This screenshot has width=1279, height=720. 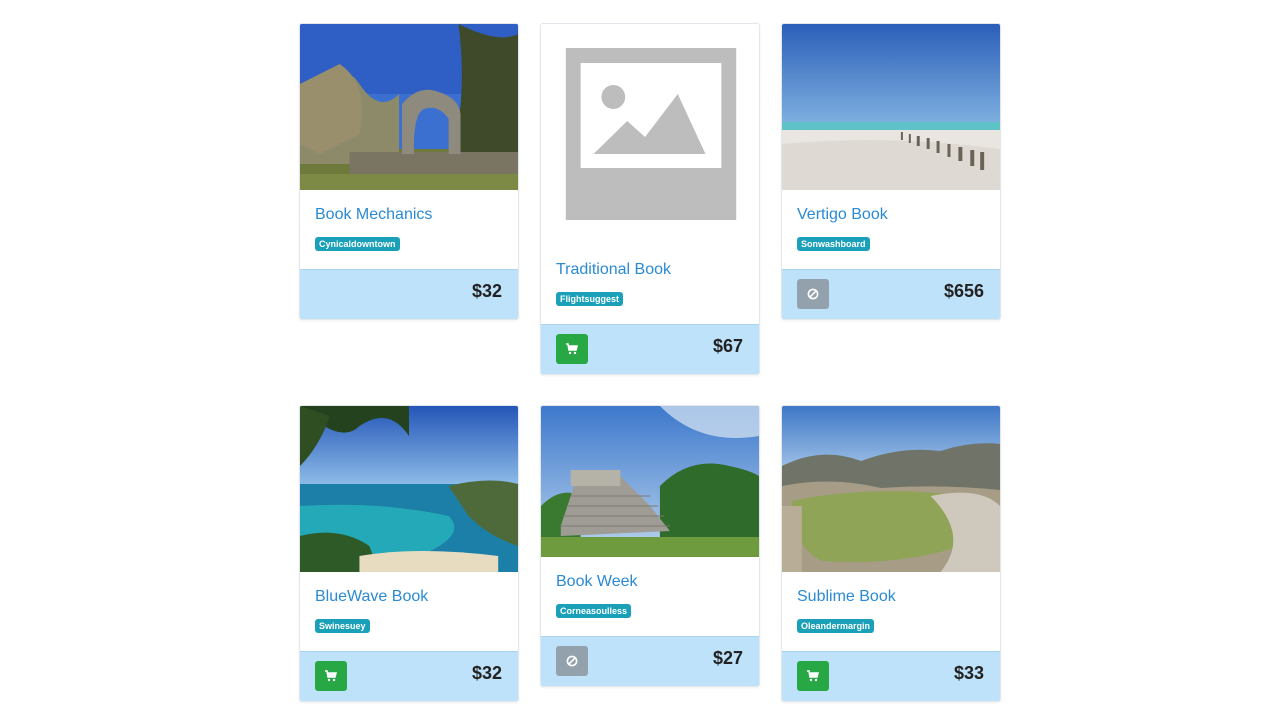 I want to click on product-card: Traditional Book Flightsuggest $67, so click(x=650, y=199).